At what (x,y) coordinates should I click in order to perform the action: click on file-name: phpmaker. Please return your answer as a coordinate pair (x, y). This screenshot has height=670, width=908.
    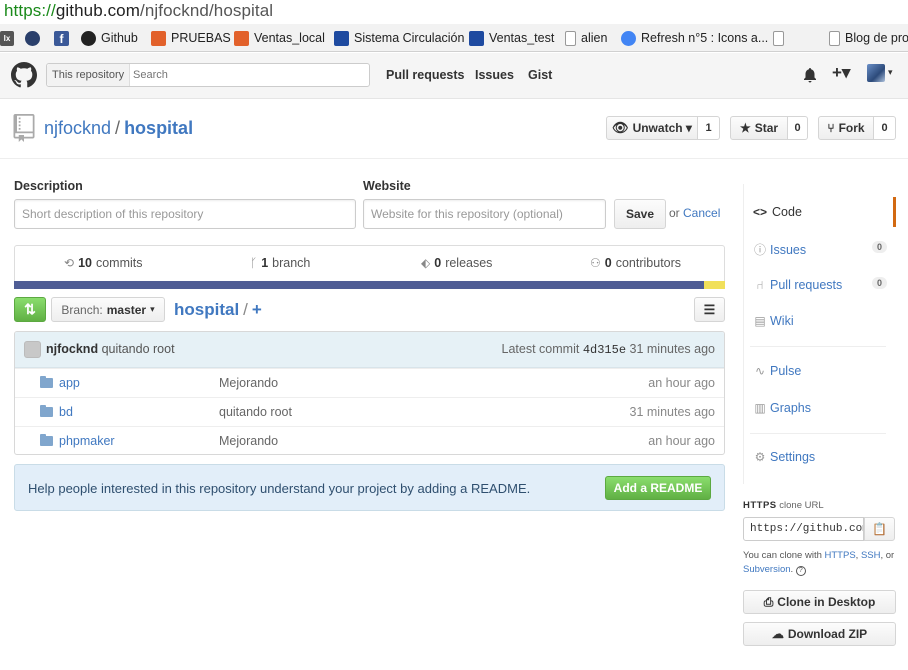
    Looking at the image, I should click on (87, 441).